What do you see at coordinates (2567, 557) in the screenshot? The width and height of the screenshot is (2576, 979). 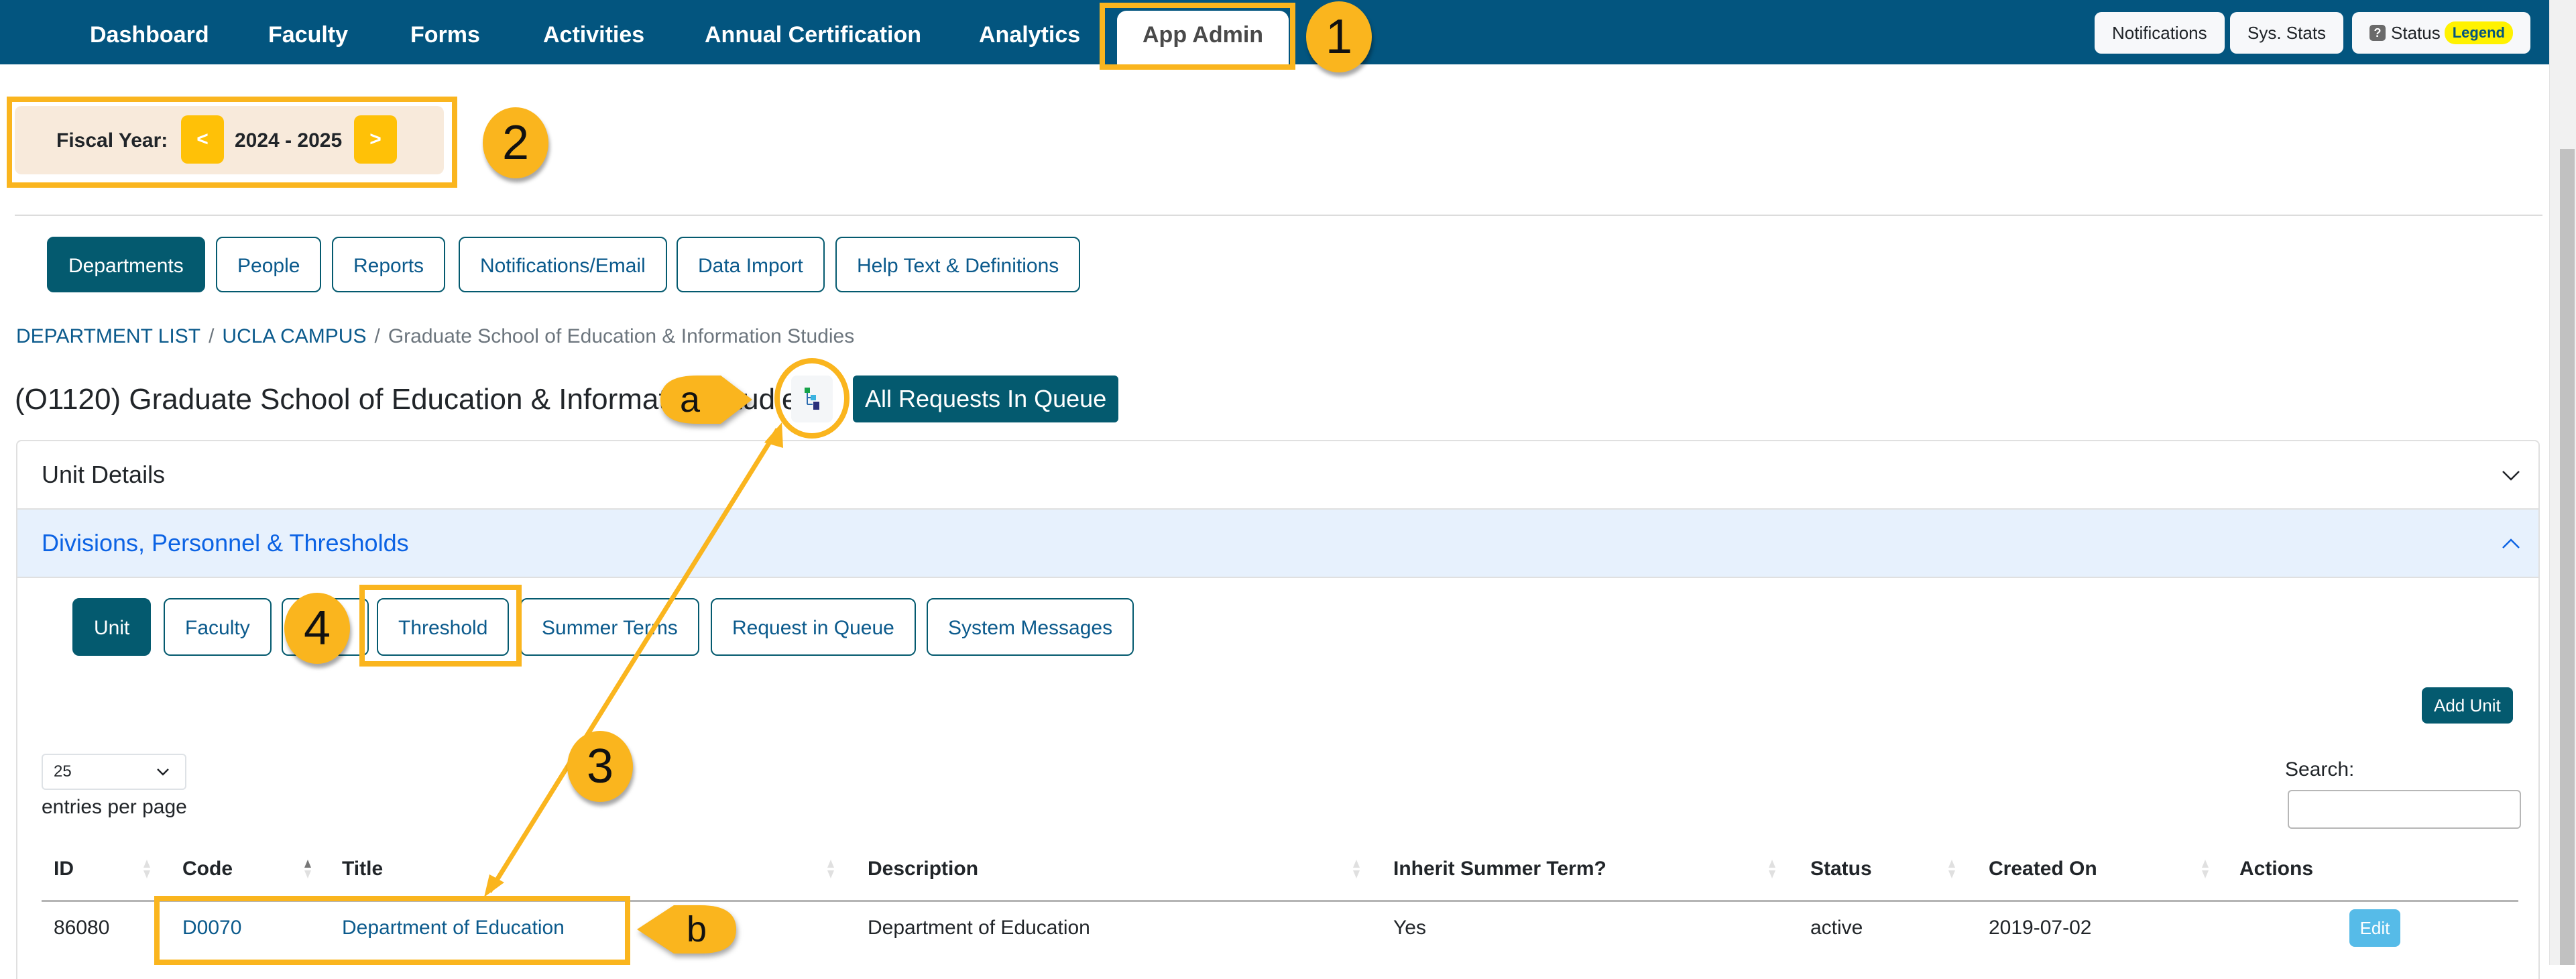 I see `page-scrollbar-thumb` at bounding box center [2567, 557].